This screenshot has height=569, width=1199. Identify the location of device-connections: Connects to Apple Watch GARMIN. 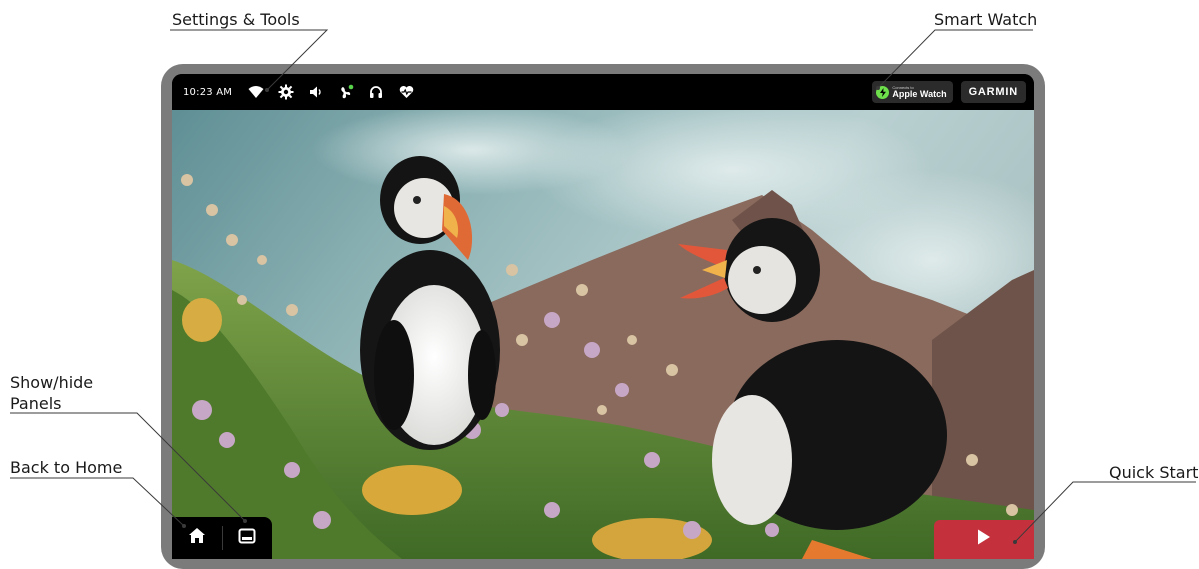
(949, 92).